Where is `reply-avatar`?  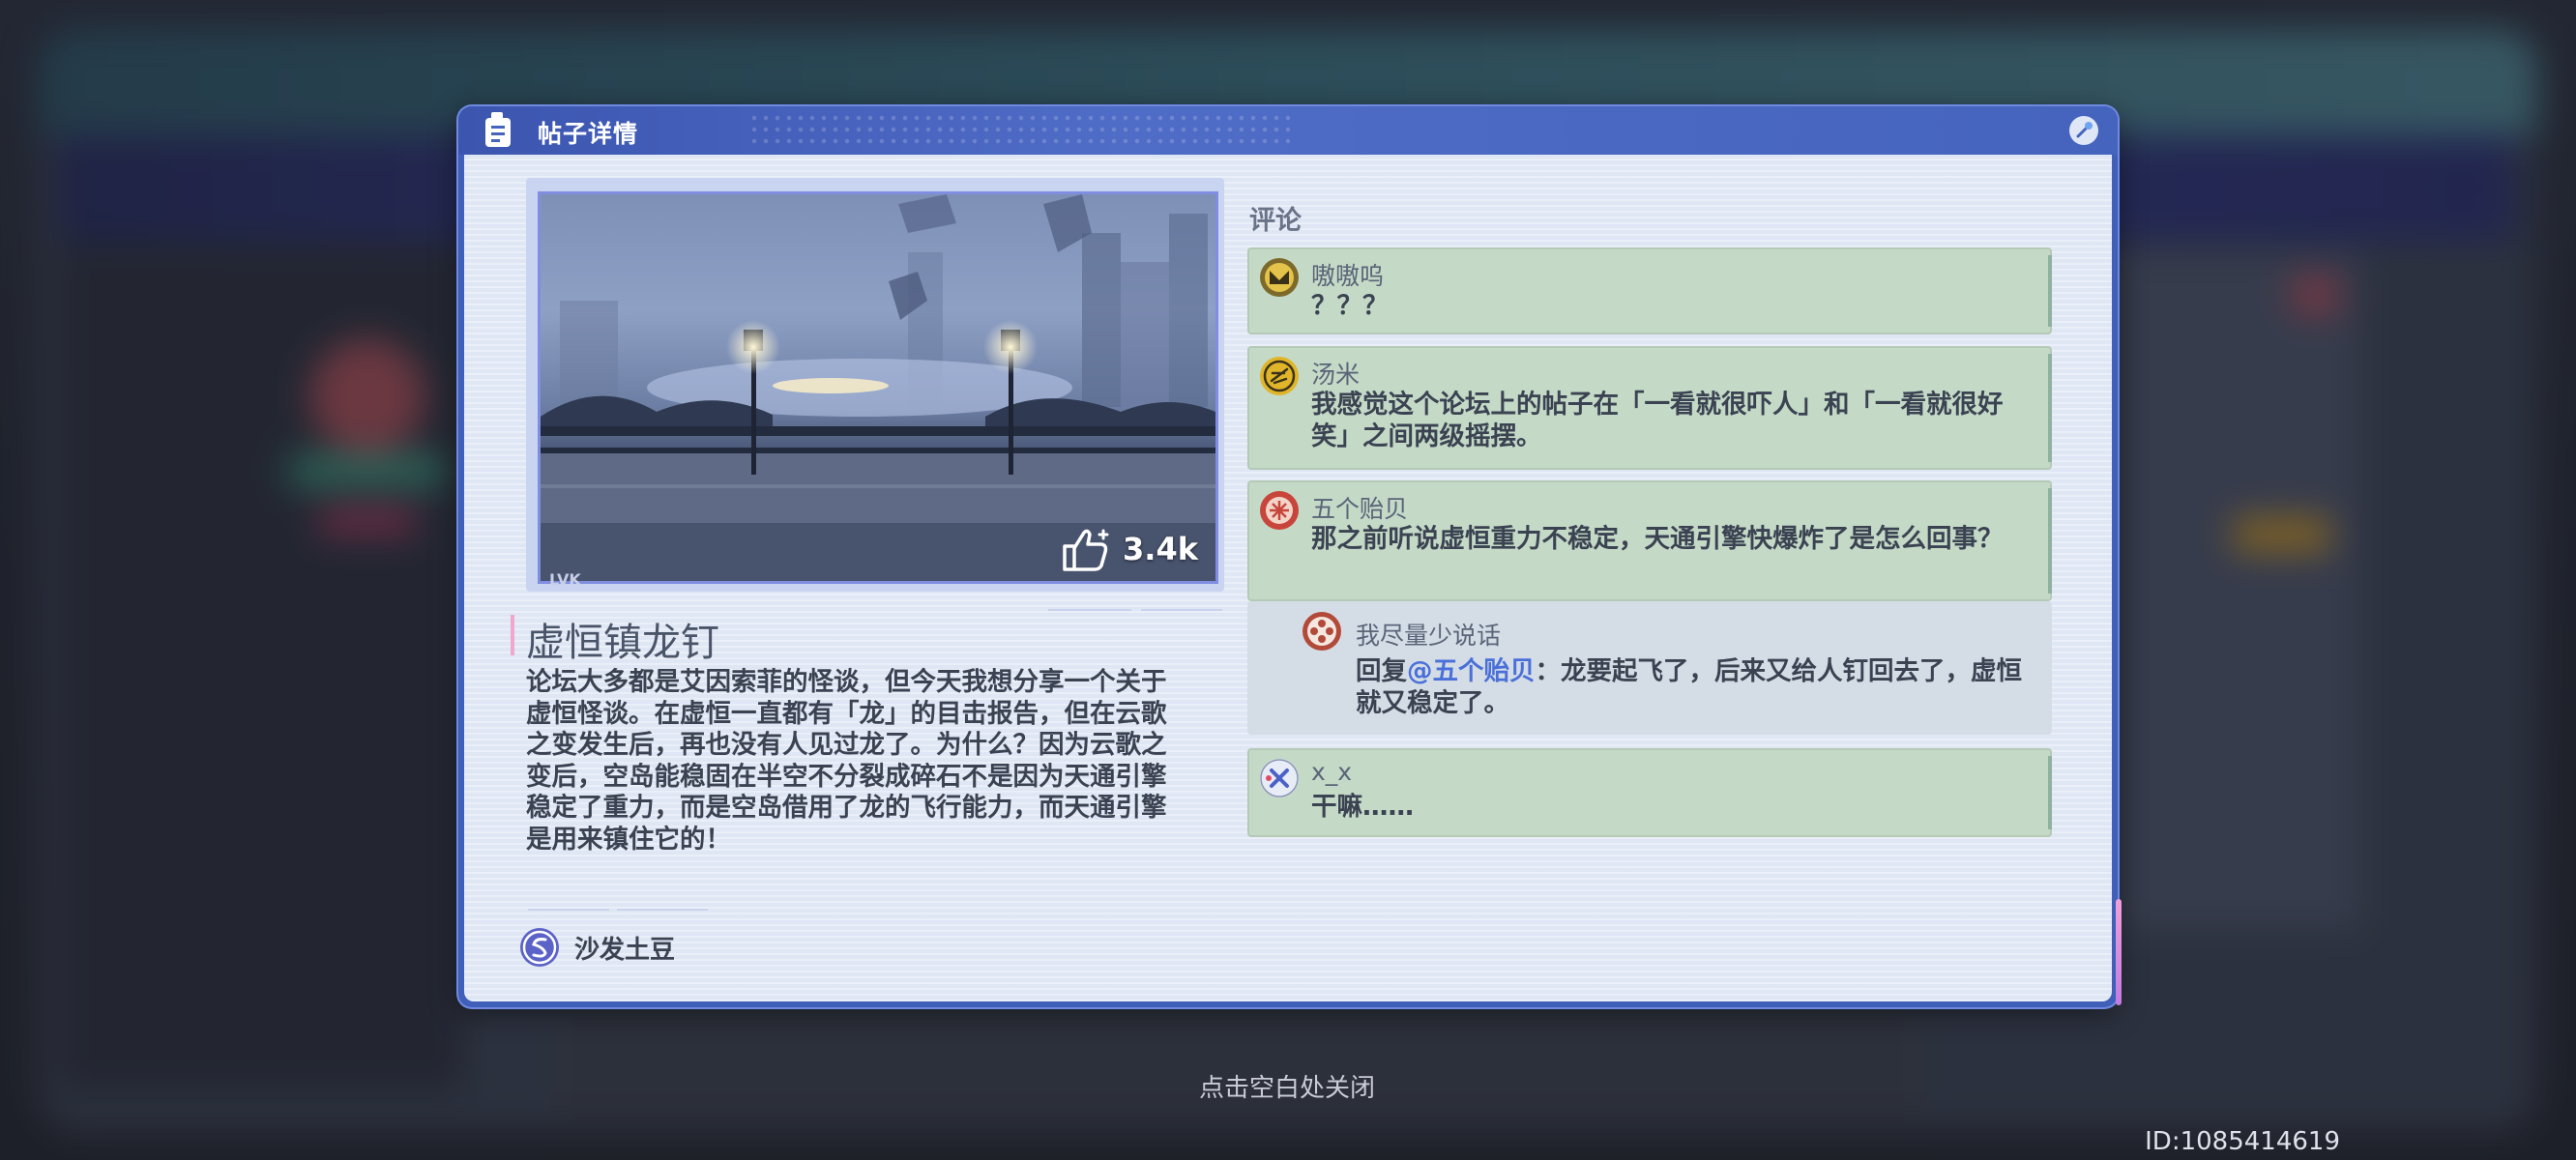
reply-avatar is located at coordinates (1322, 632).